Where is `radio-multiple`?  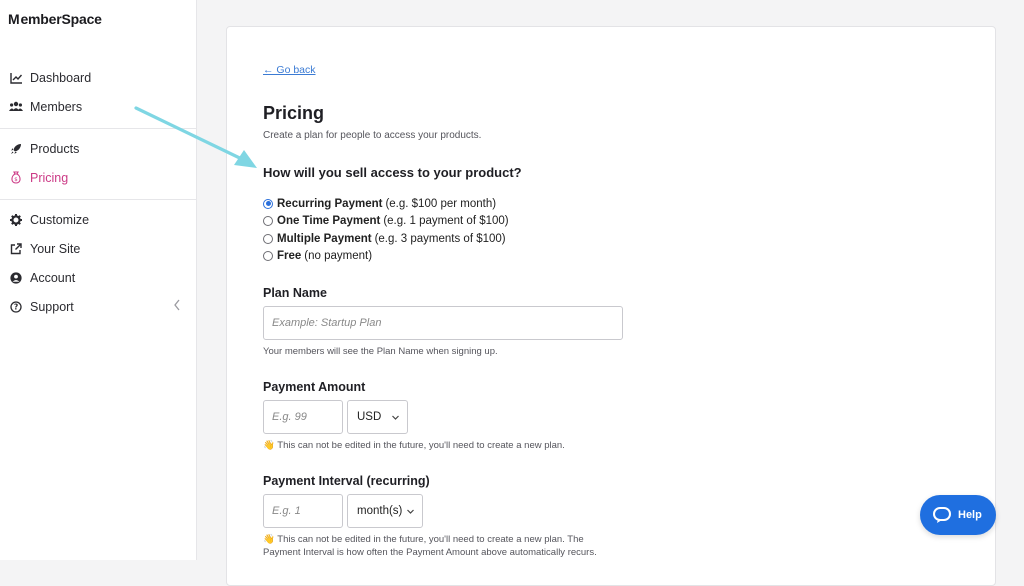
radio-multiple is located at coordinates (268, 238).